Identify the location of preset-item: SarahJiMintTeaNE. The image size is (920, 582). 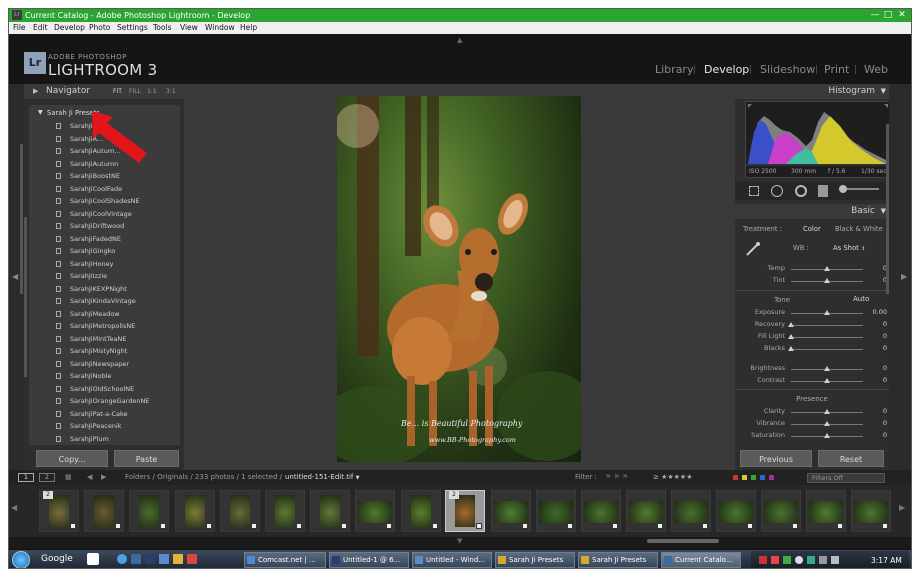
(104, 339).